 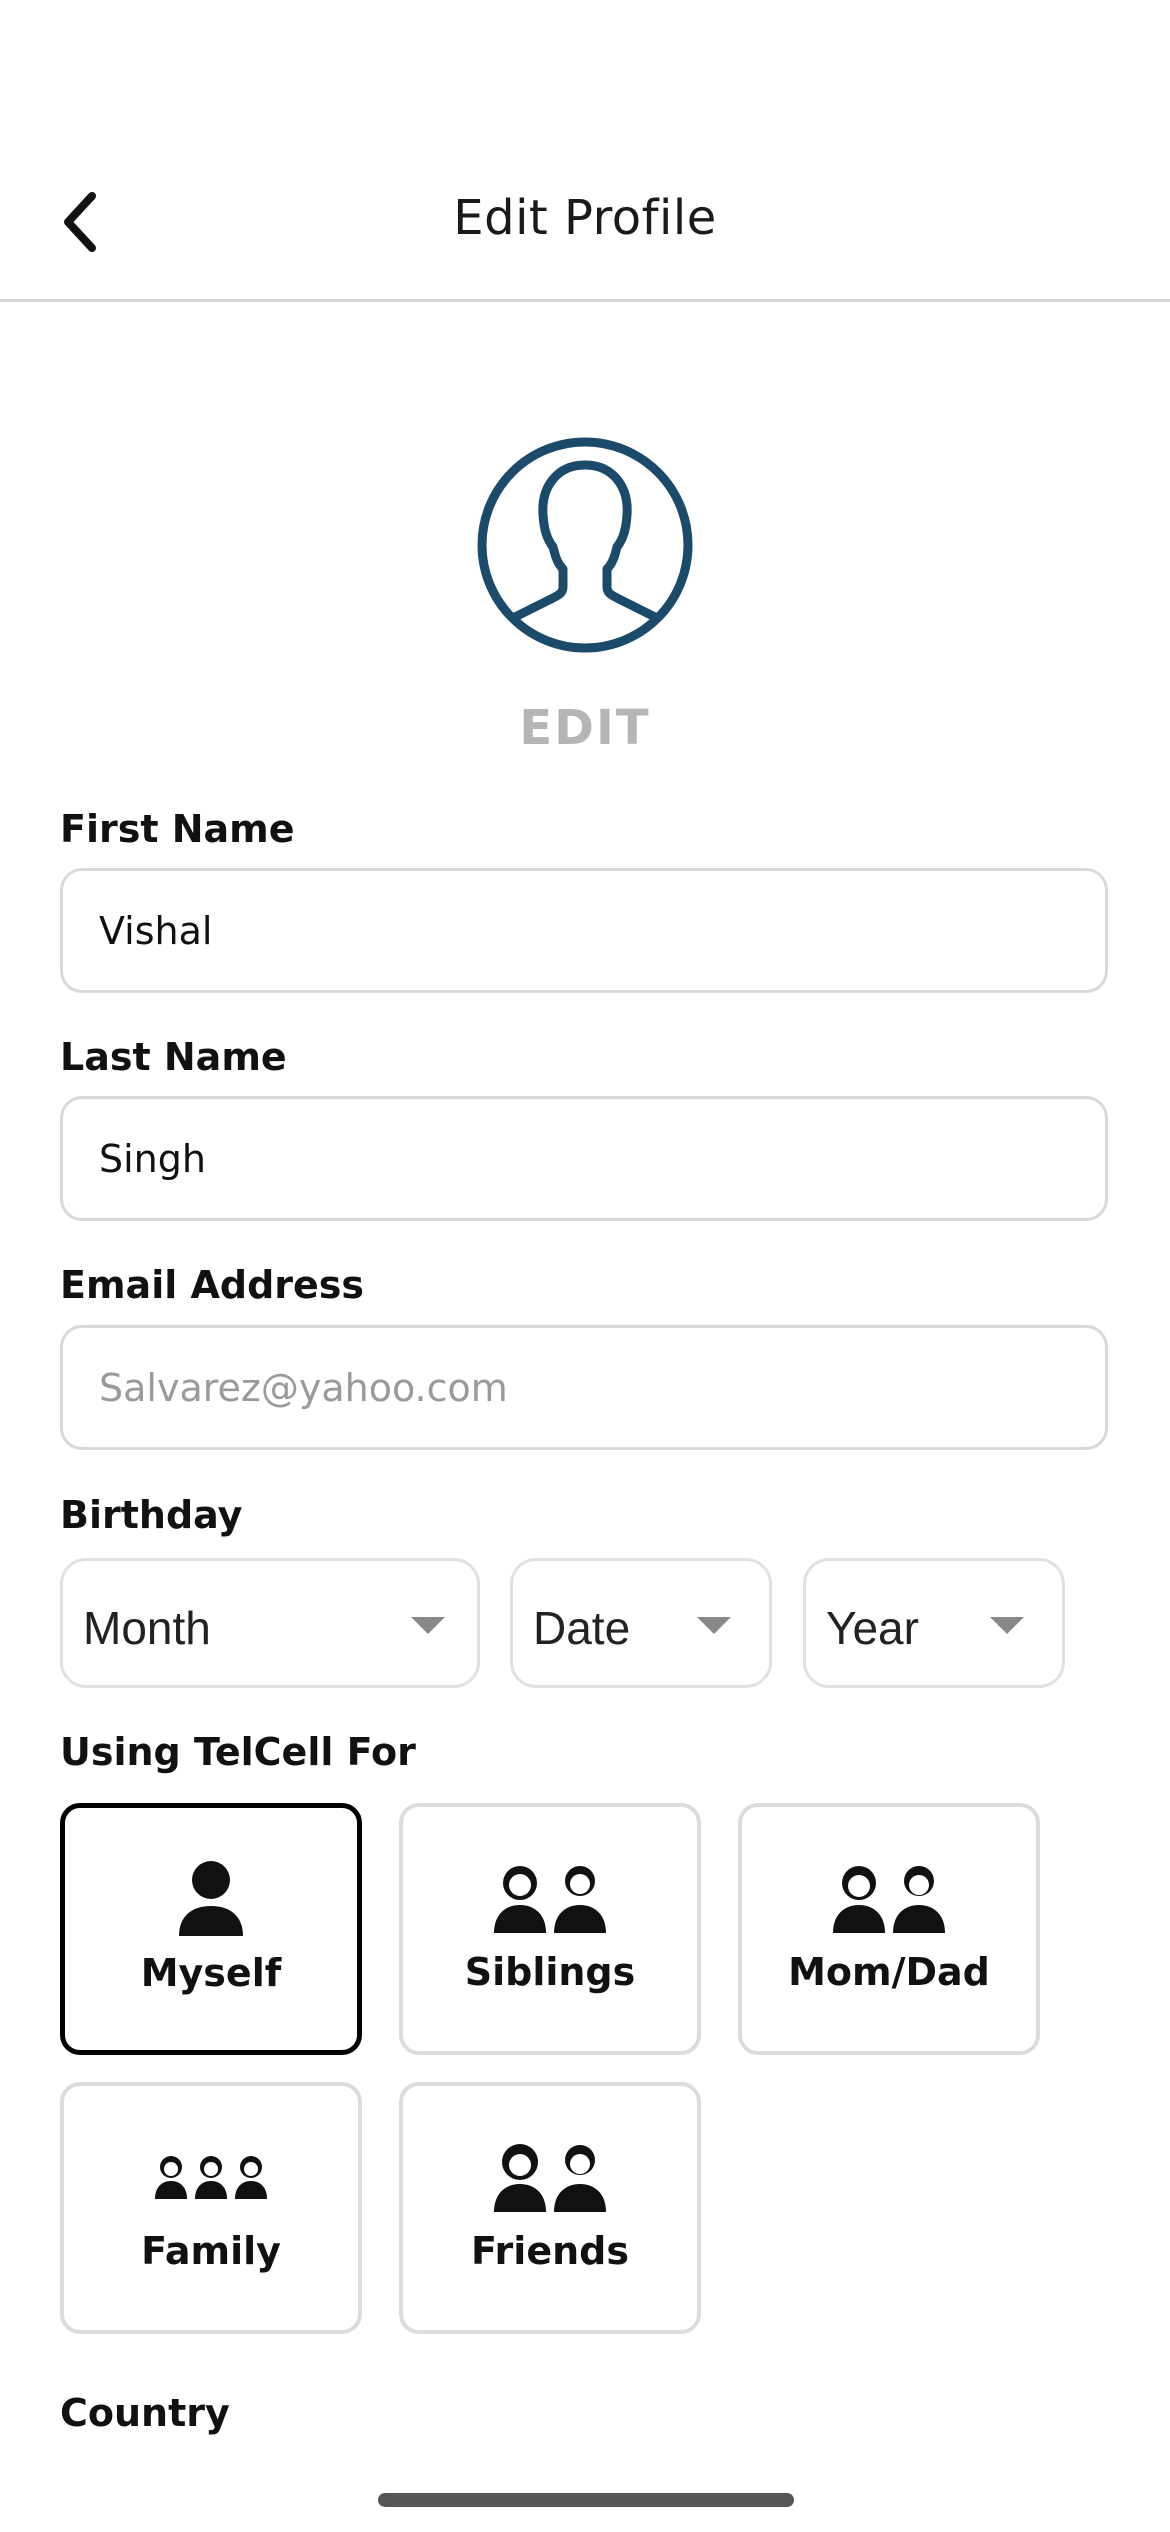 I want to click on last-name-label: Last Name, so click(x=173, y=1057).